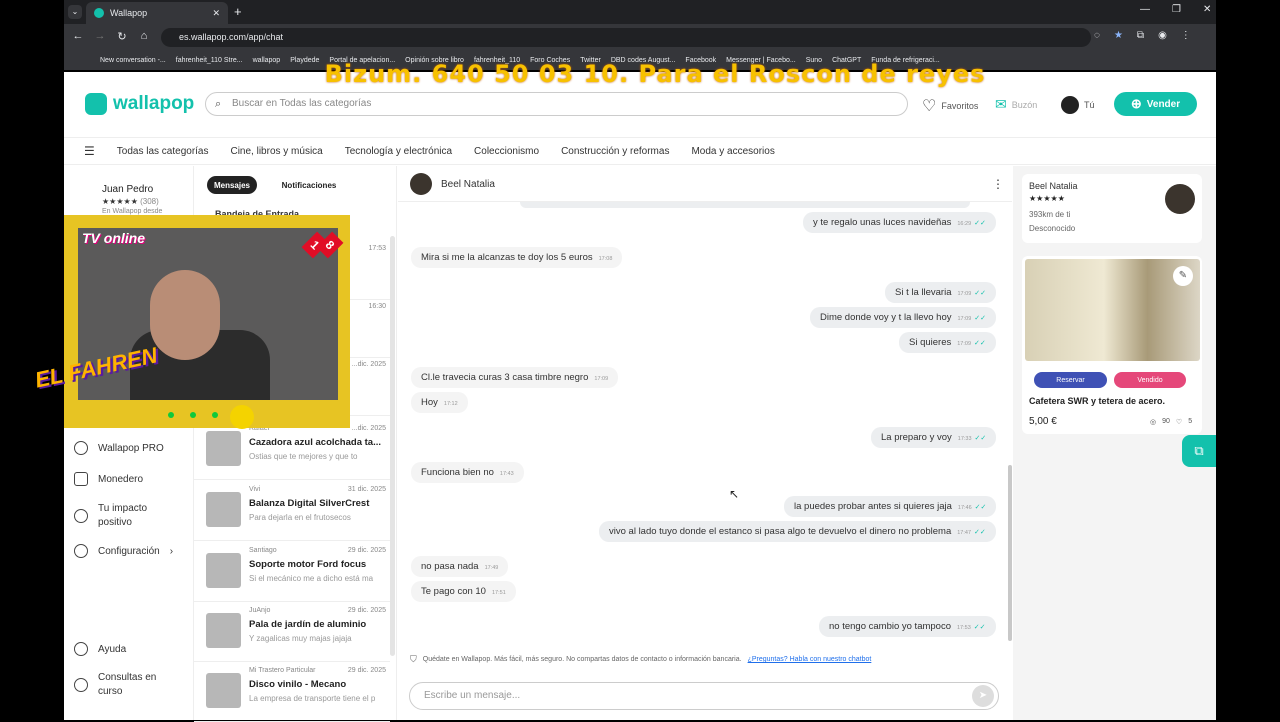  Describe the element at coordinates (78, 36) in the screenshot. I see `back-icon: ←` at that location.